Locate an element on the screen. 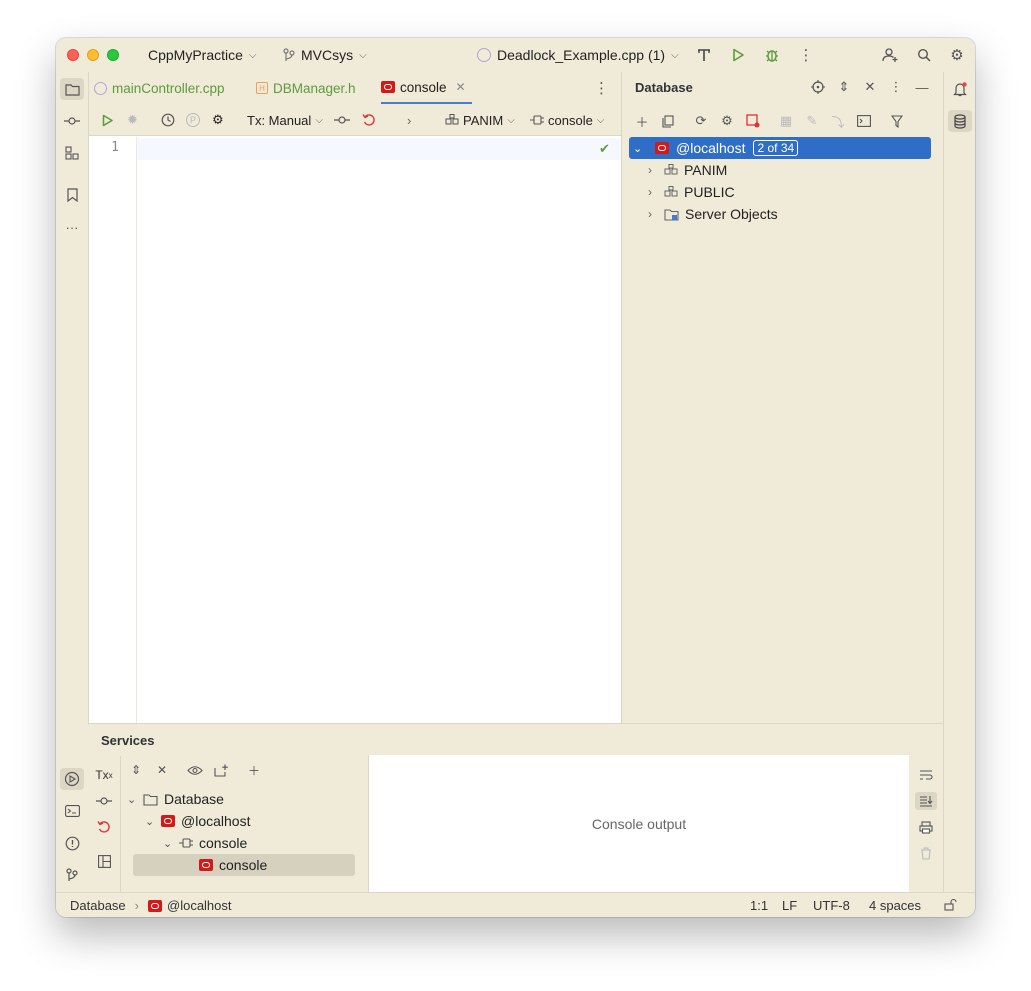 The width and height of the screenshot is (1031, 991). new-tab-icon is located at coordinates (221, 770).